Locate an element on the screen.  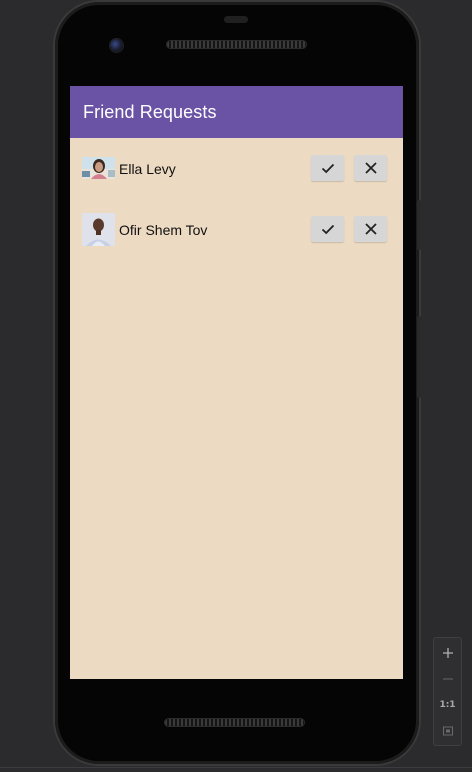
friend-request-row: Ofir Shem Tov is located at coordinates (236, 230).